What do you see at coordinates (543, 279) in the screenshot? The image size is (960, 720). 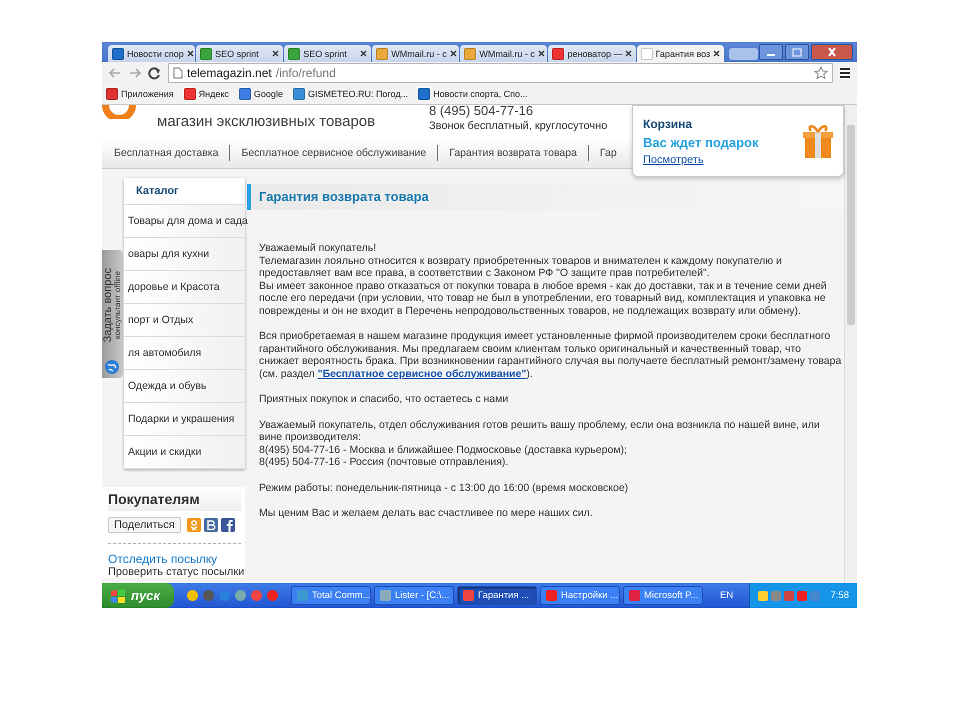 I see `article-paragraph: Уважаемый покупатель! Телемагазин лояльно относится к возврату приобретенных товаров и внимателен к каждому покупателю и предоставляет вам все права, в соответствии с Законом РФ "О защите прав потребителей". Вы имеет законное право отказаться от покупки товара в любое время - как до доставки, так и в течение семи дней после его передачи (при условии, что товар не был в употреблении, его товарный вид, комплектация и упаковка не повреждены и он не входит в Перечень непродовольственных товаров, не подлежащих возврату или обмену).` at bounding box center [543, 279].